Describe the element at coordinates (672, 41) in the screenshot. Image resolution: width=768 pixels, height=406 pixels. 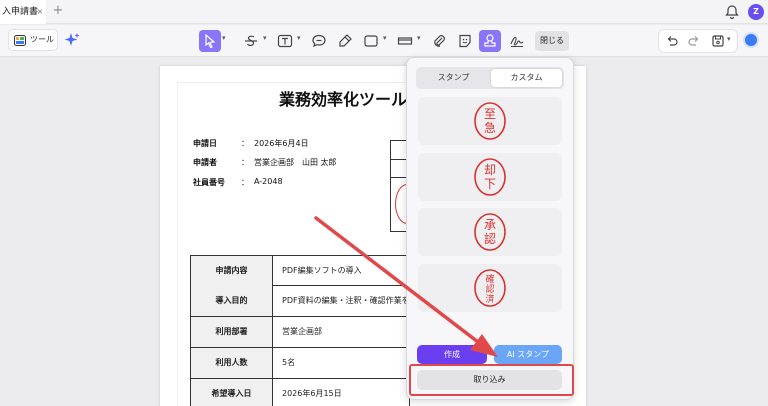
I see `undo-icon` at that location.